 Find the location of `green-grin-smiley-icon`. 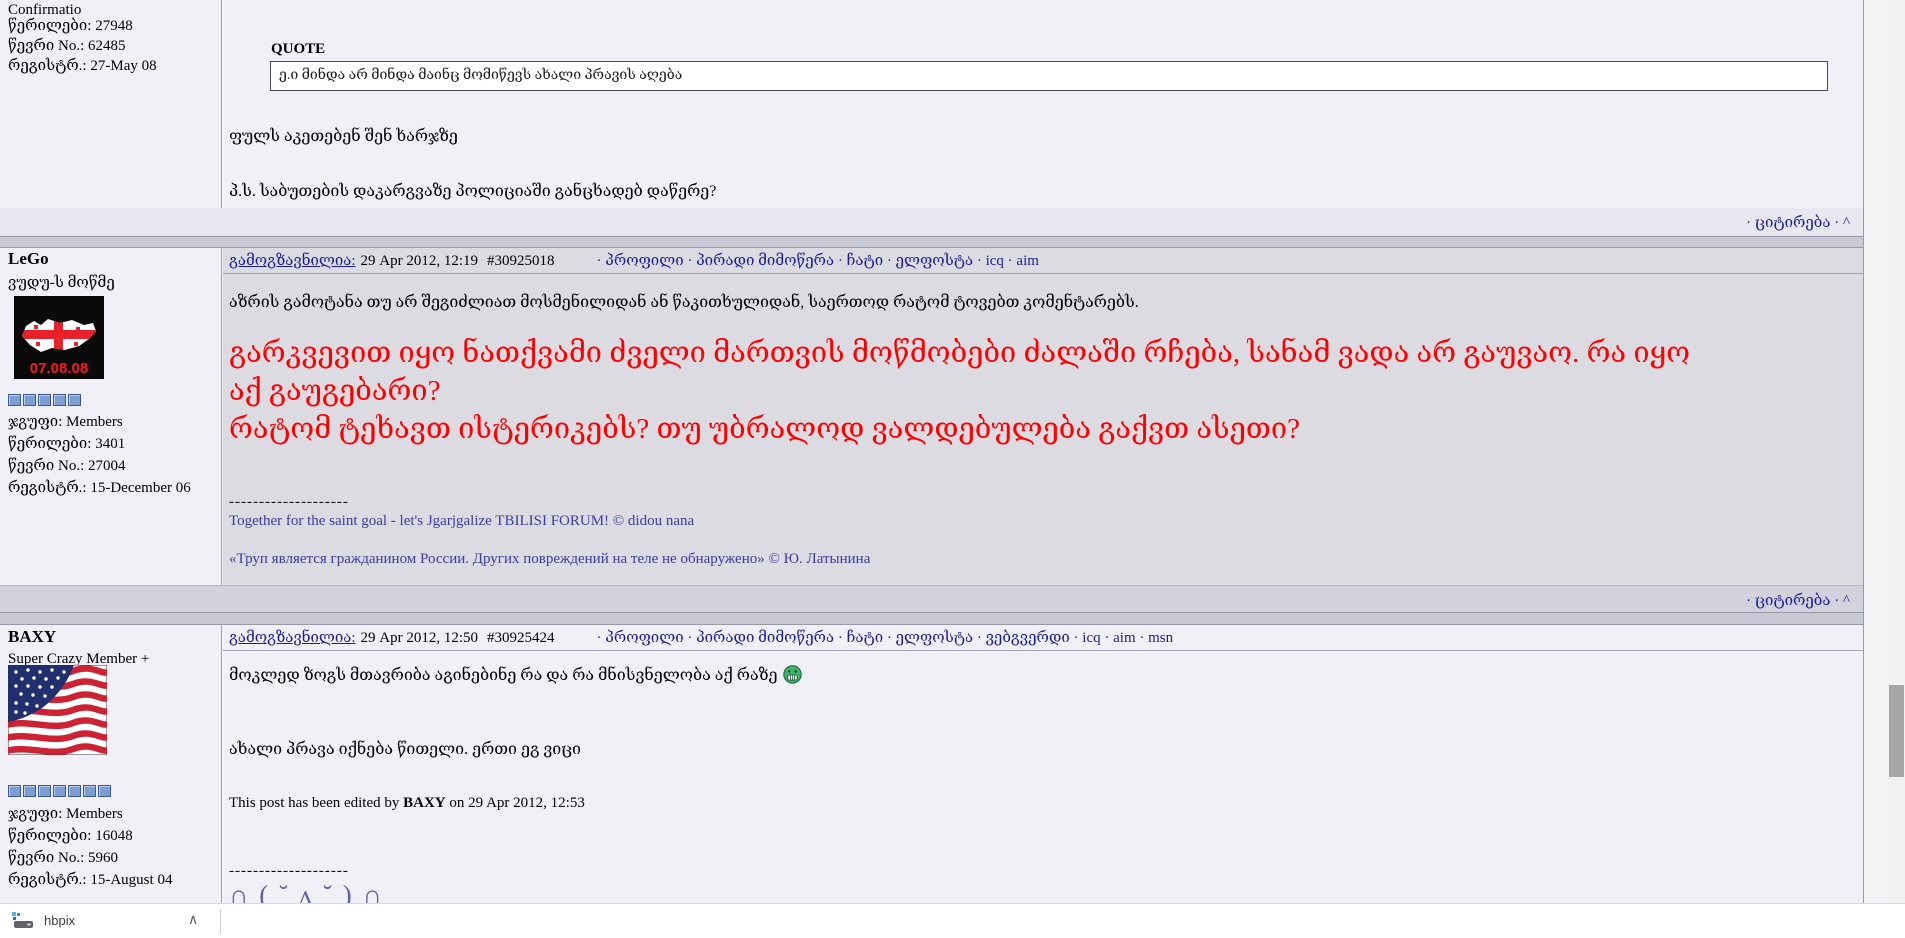

green-grin-smiley-icon is located at coordinates (793, 677).